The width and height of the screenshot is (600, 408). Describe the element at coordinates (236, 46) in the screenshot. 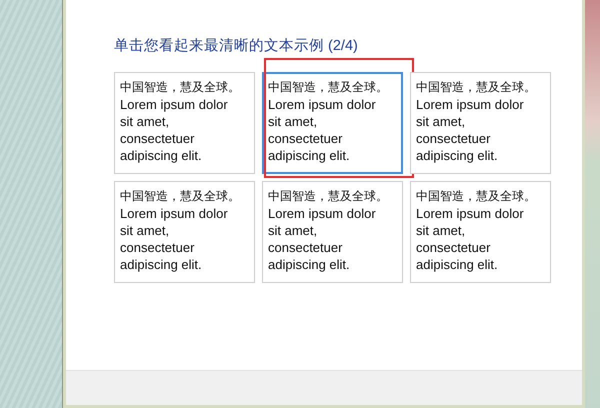

I see `page-heading: 单击您看起来最清晰的文本示例 (2/4)` at that location.